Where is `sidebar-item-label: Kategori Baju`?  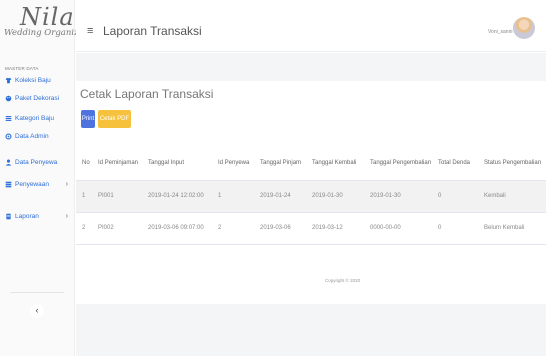
sidebar-item-label: Kategori Baju is located at coordinates (35, 118).